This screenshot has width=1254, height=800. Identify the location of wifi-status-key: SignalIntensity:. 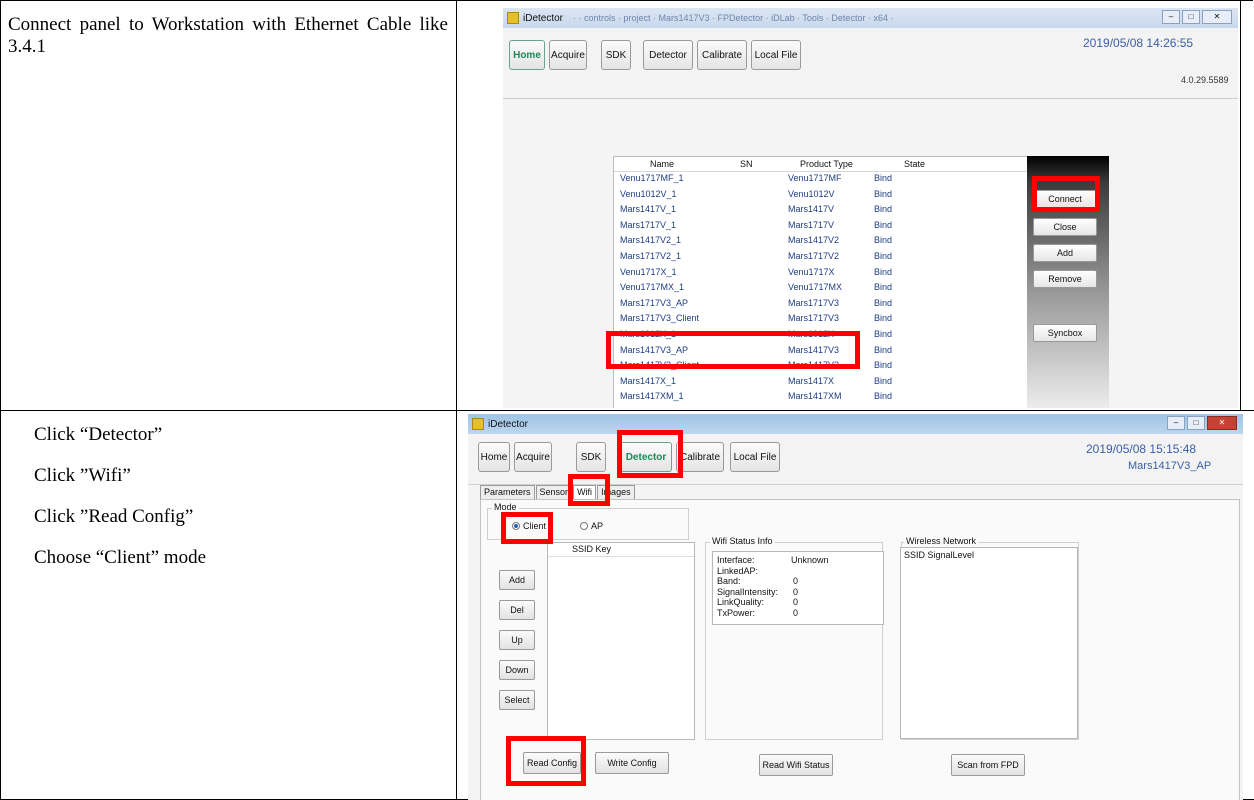
(748, 591).